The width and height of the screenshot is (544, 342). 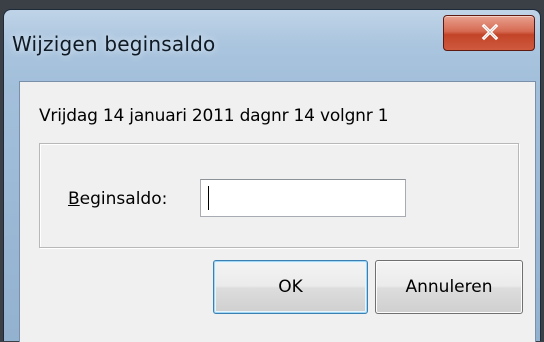 What do you see at coordinates (114, 44) in the screenshot?
I see `window-title: Wijzigen beginsaldo` at bounding box center [114, 44].